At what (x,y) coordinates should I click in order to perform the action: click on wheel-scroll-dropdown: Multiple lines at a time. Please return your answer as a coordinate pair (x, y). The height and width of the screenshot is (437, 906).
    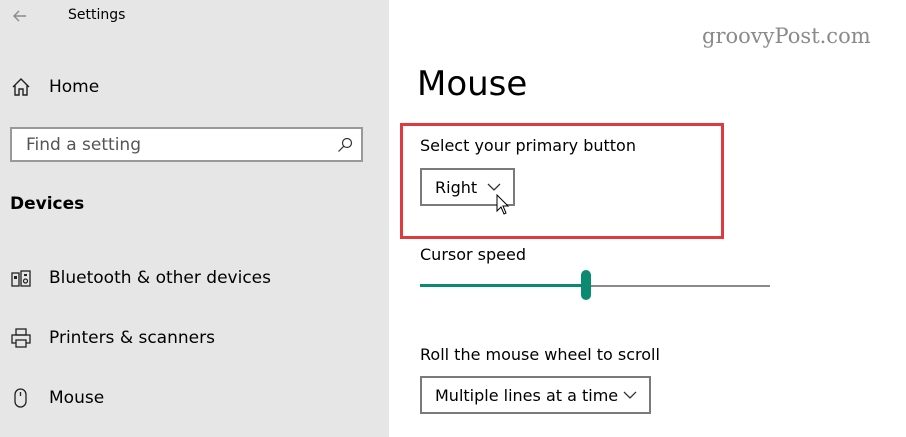
    Looking at the image, I should click on (535, 395).